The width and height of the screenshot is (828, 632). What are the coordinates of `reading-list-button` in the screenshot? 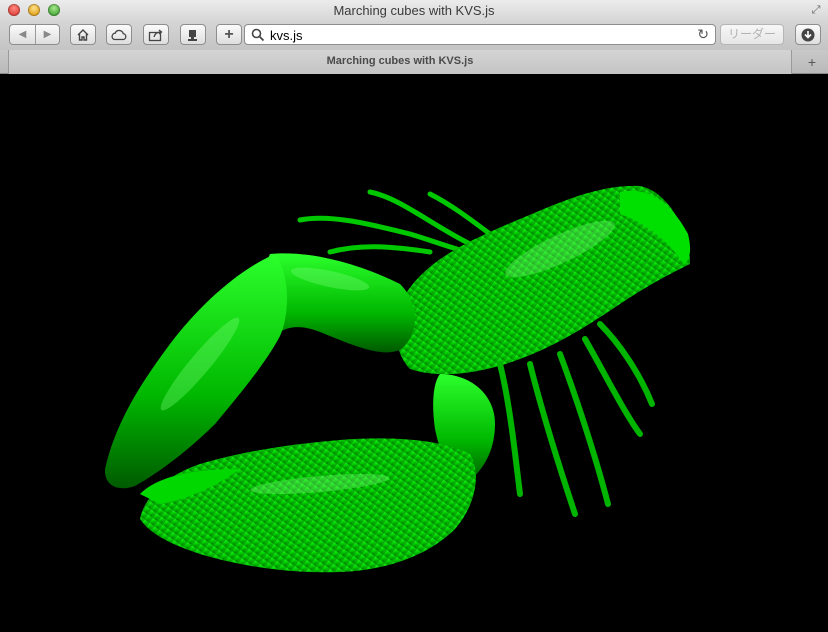 It's located at (193, 34).